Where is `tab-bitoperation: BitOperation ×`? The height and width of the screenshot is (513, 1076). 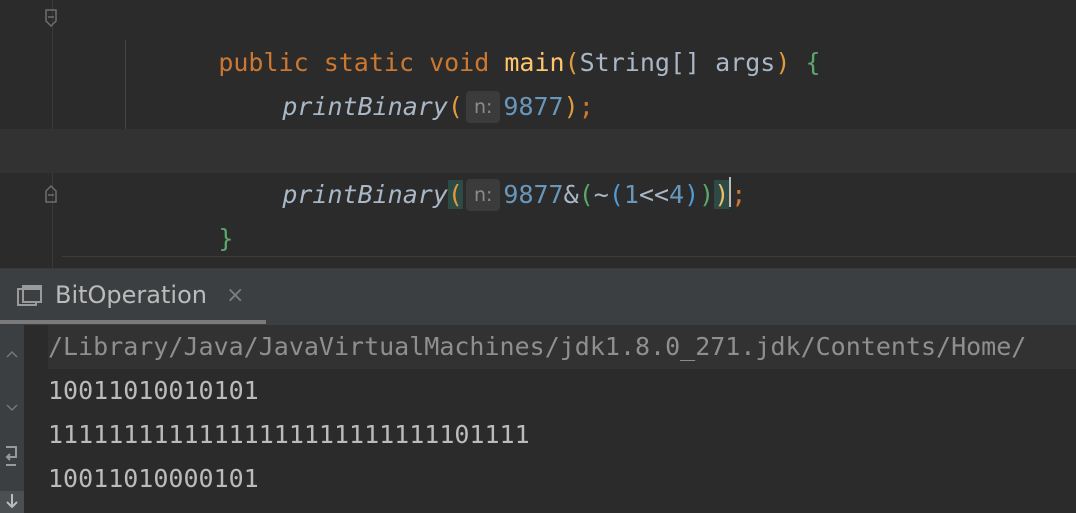 tab-bitoperation: BitOperation × is located at coordinates (133, 297).